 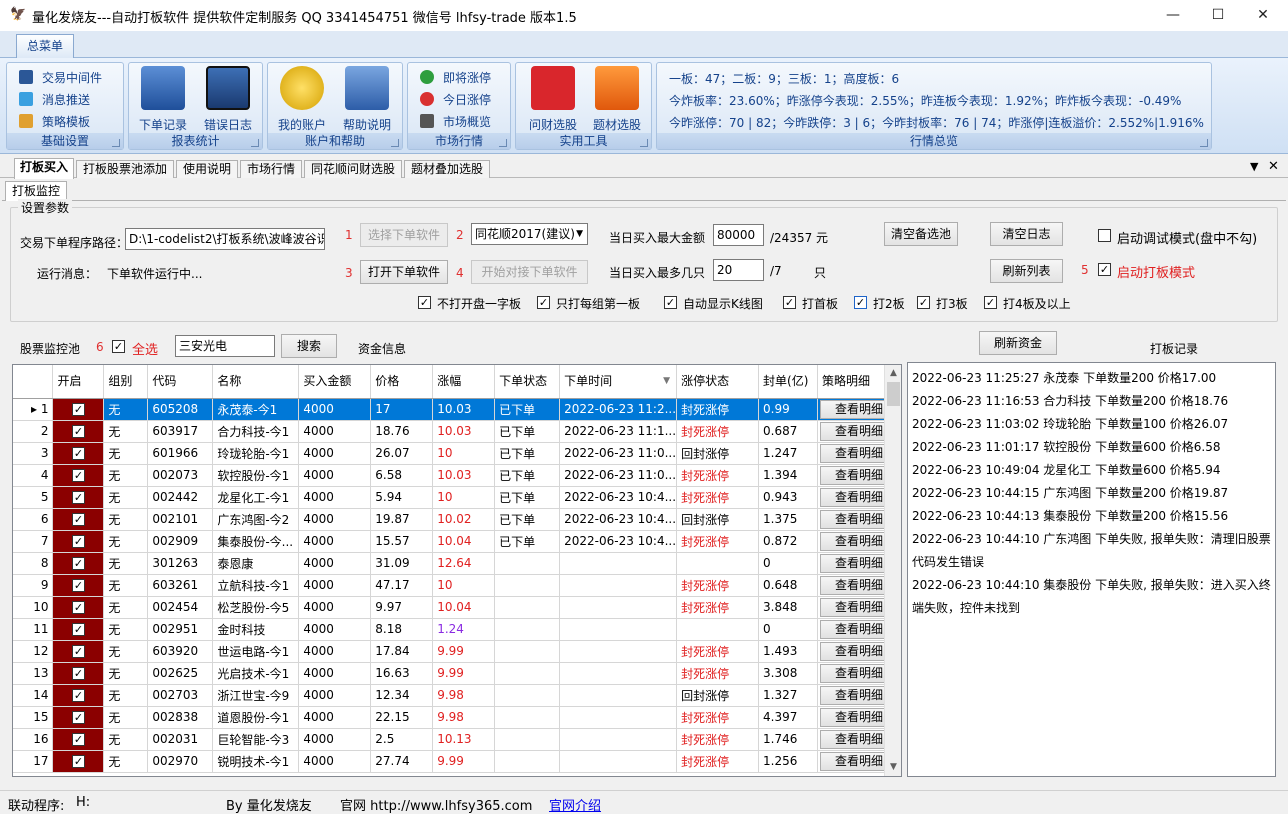 What do you see at coordinates (44, 168) in the screenshot?
I see `tab-board-buy: 打板买入` at bounding box center [44, 168].